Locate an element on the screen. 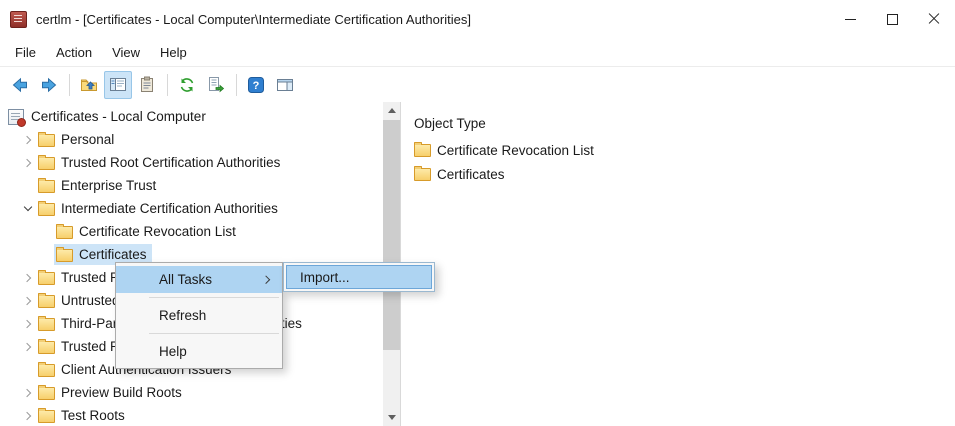 Image resolution: width=955 pixels, height=426 pixels. chevron-down-icon is located at coordinates (27, 208).